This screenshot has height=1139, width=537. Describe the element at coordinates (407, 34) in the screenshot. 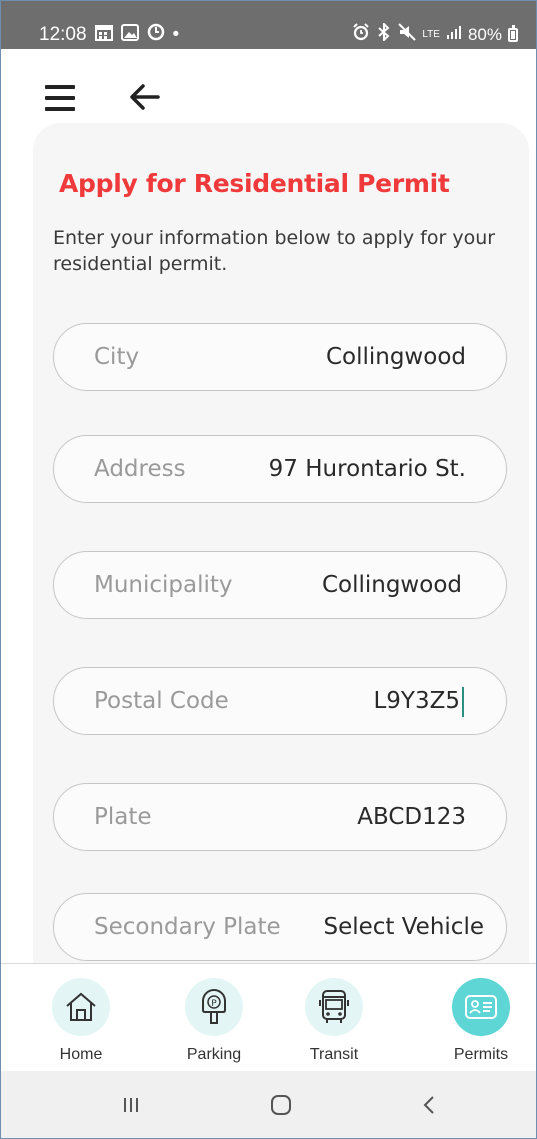

I see `mute-icon` at that location.